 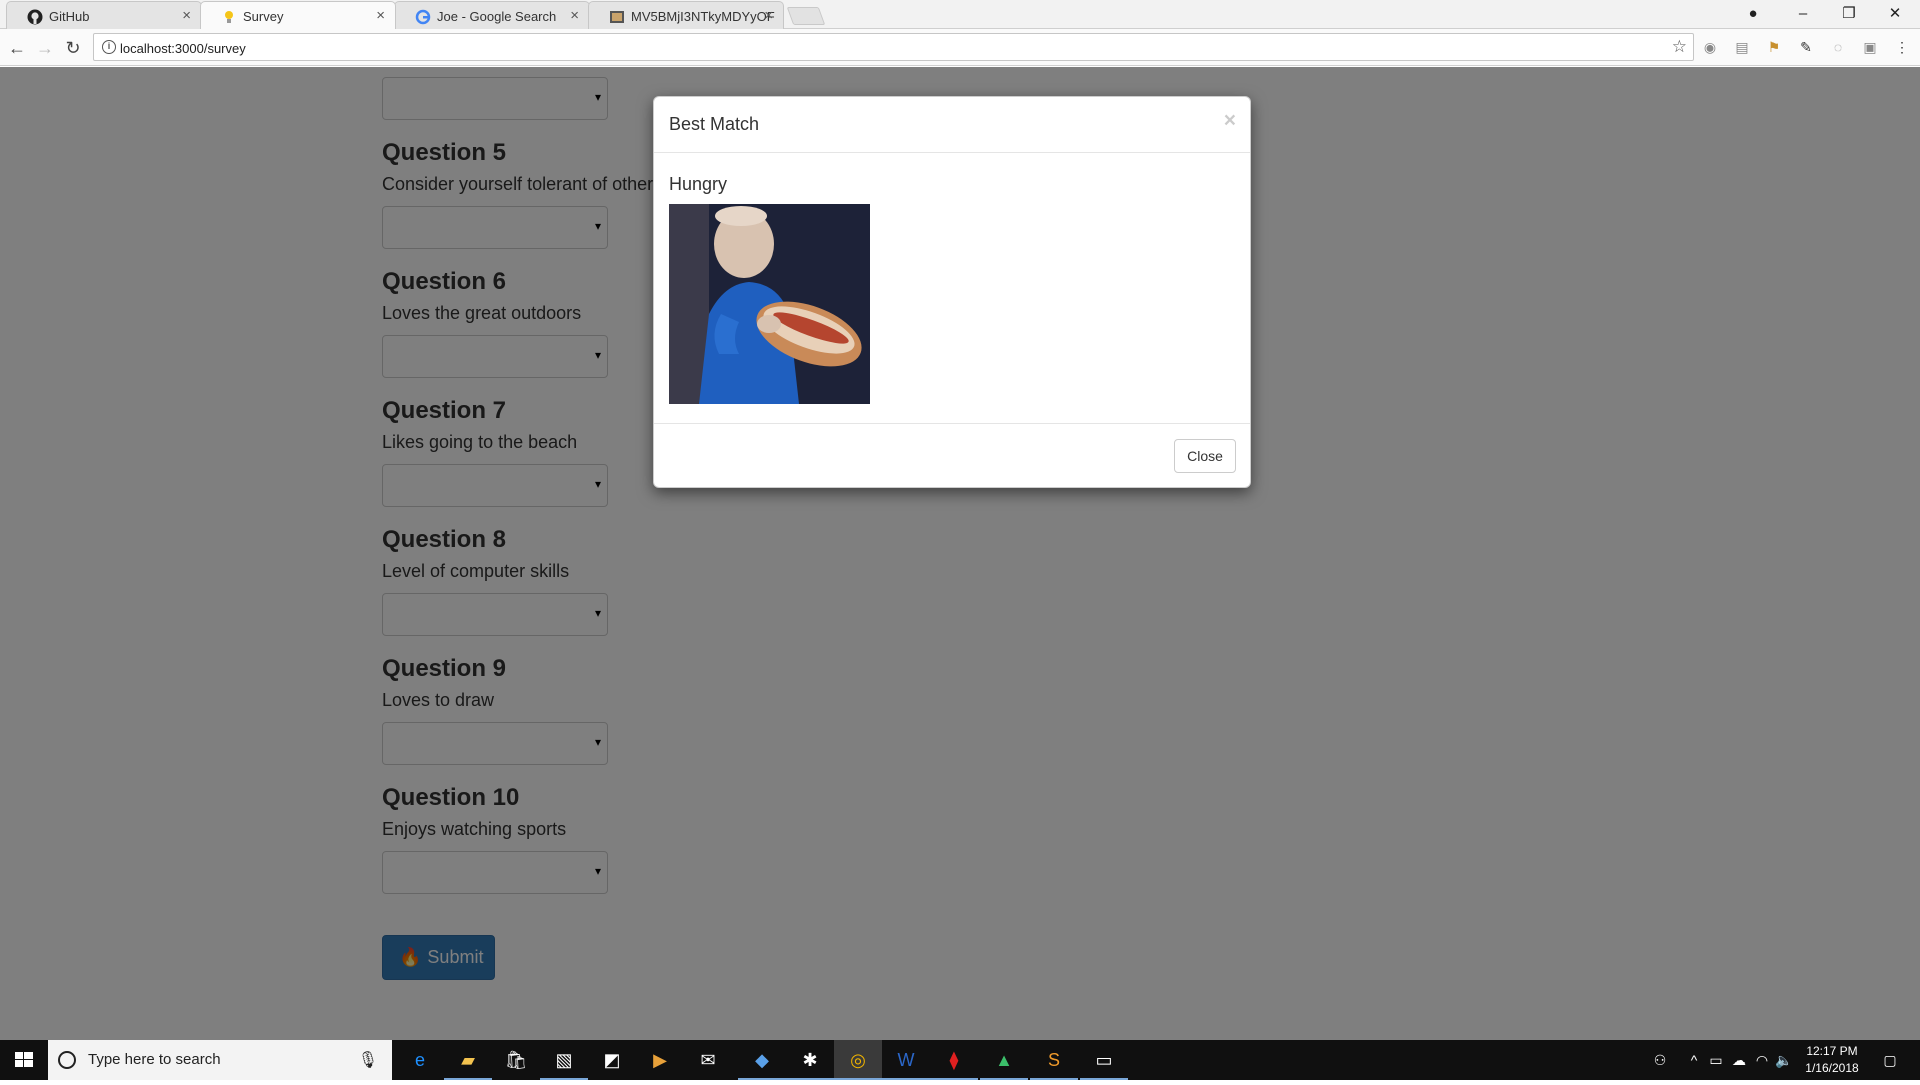 I want to click on microphone-icon: 🎙, so click(x=368, y=1060).